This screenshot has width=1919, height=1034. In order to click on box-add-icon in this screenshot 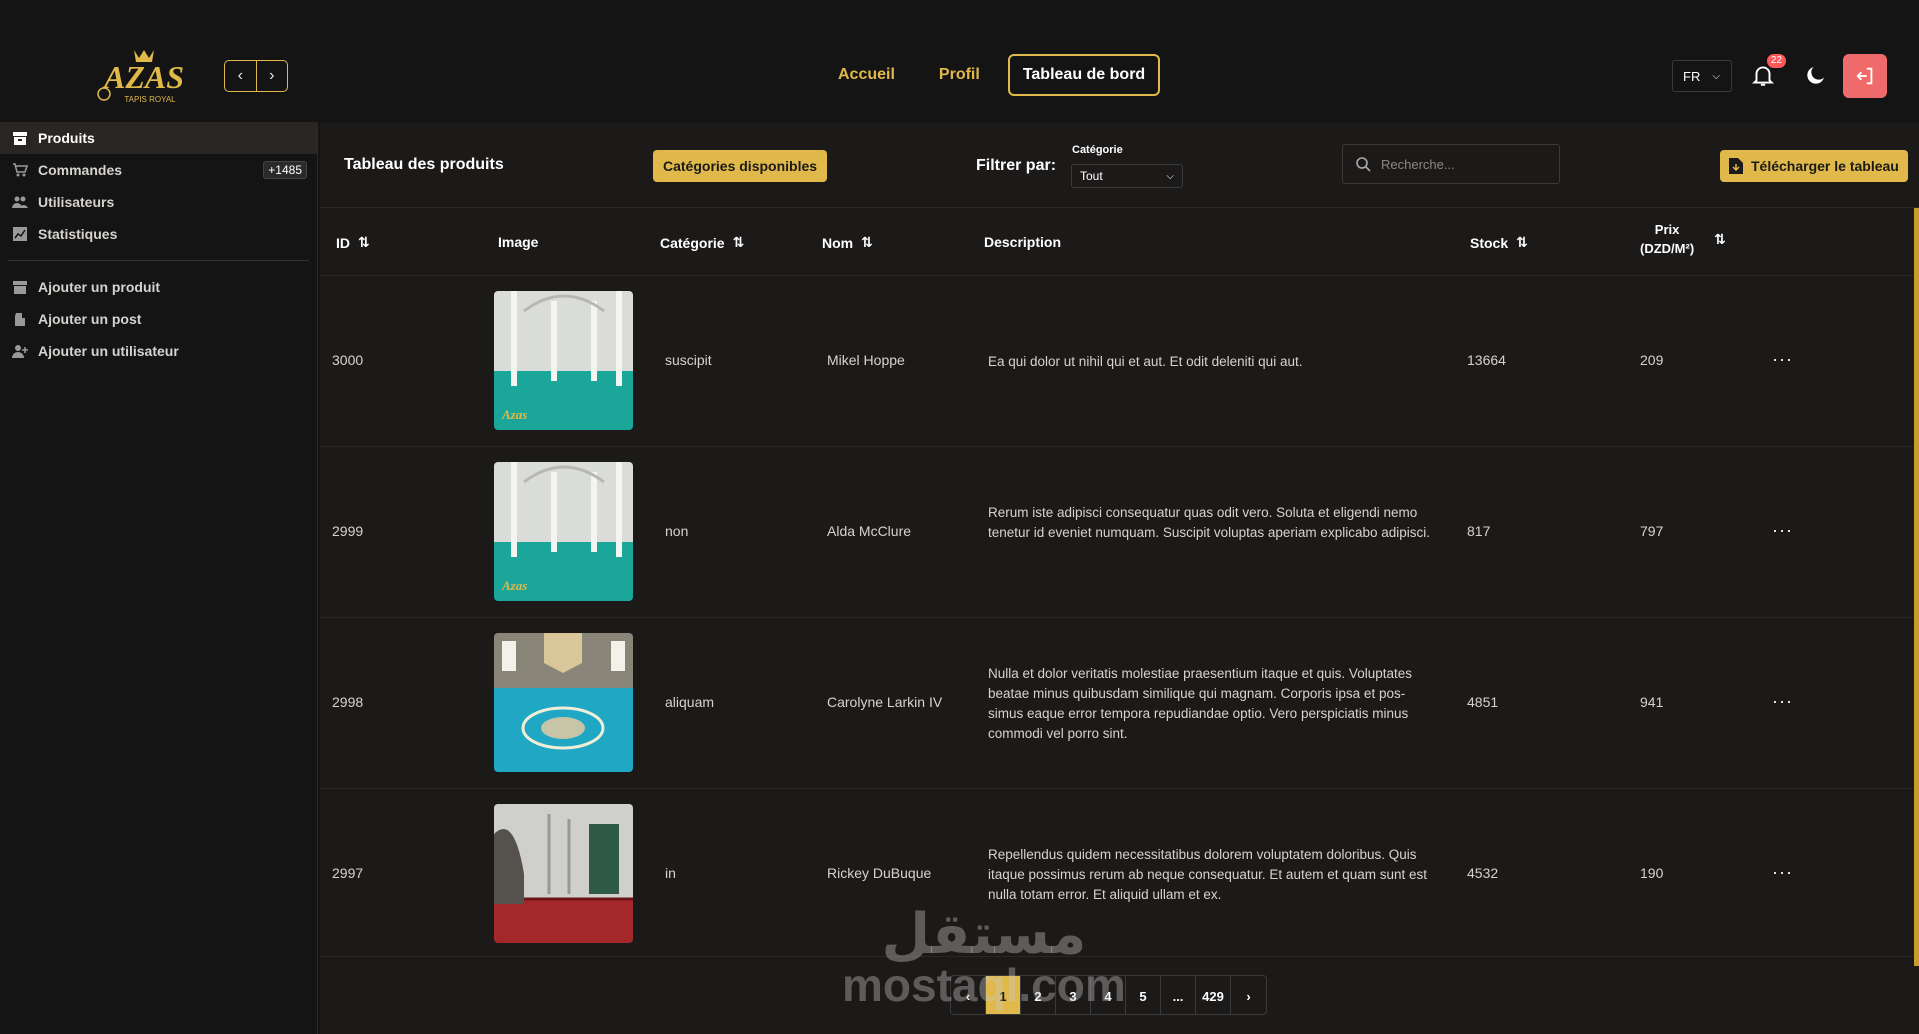, I will do `click(20, 287)`.